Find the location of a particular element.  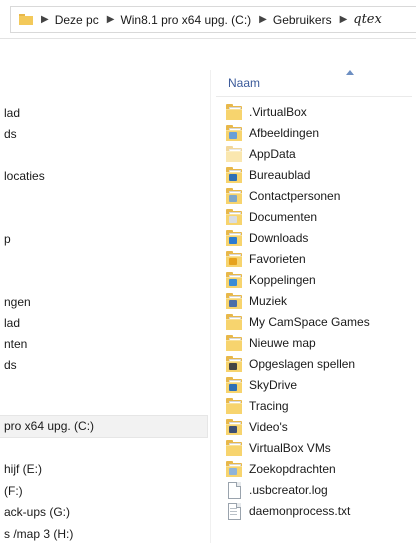

list-item-label: My CamSpace Games is located at coordinates (309, 321).